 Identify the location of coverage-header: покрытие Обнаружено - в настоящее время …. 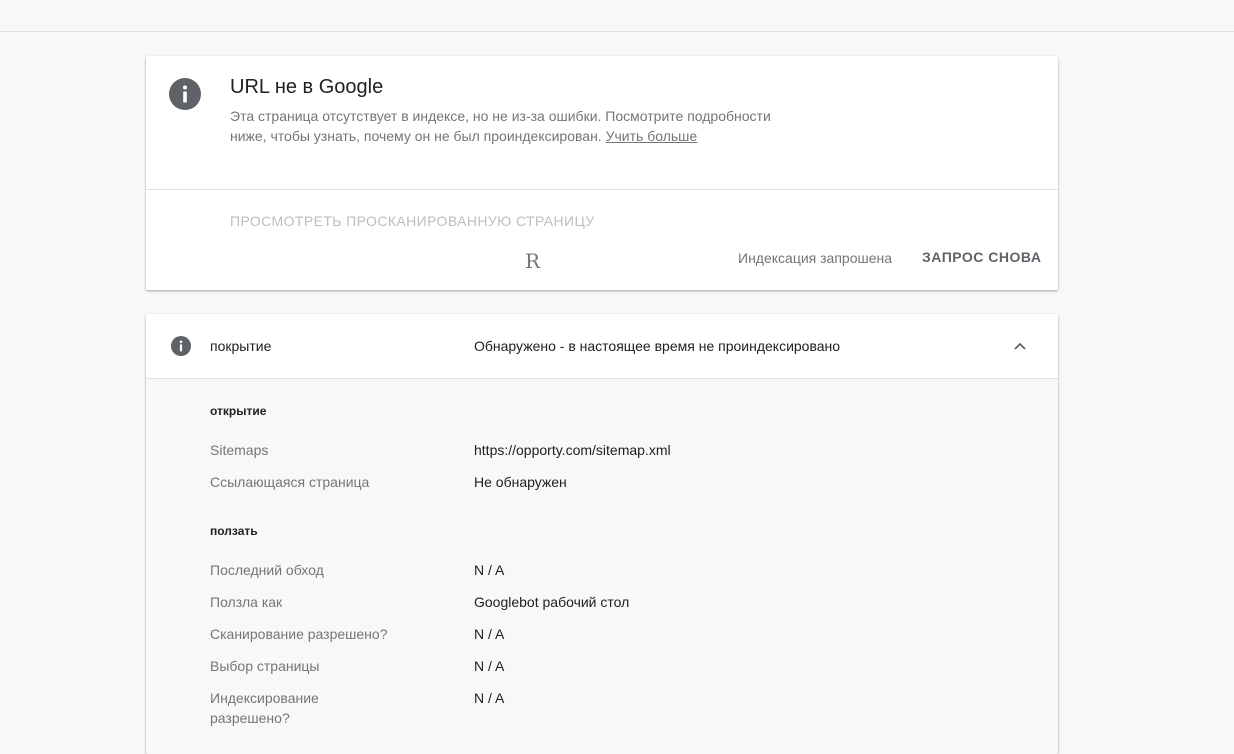
(602, 346).